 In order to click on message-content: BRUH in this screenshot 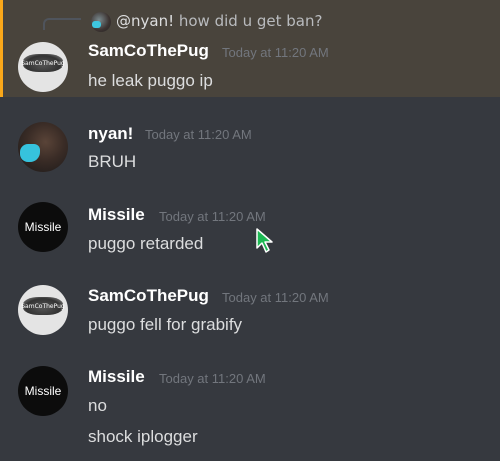, I will do `click(112, 161)`.